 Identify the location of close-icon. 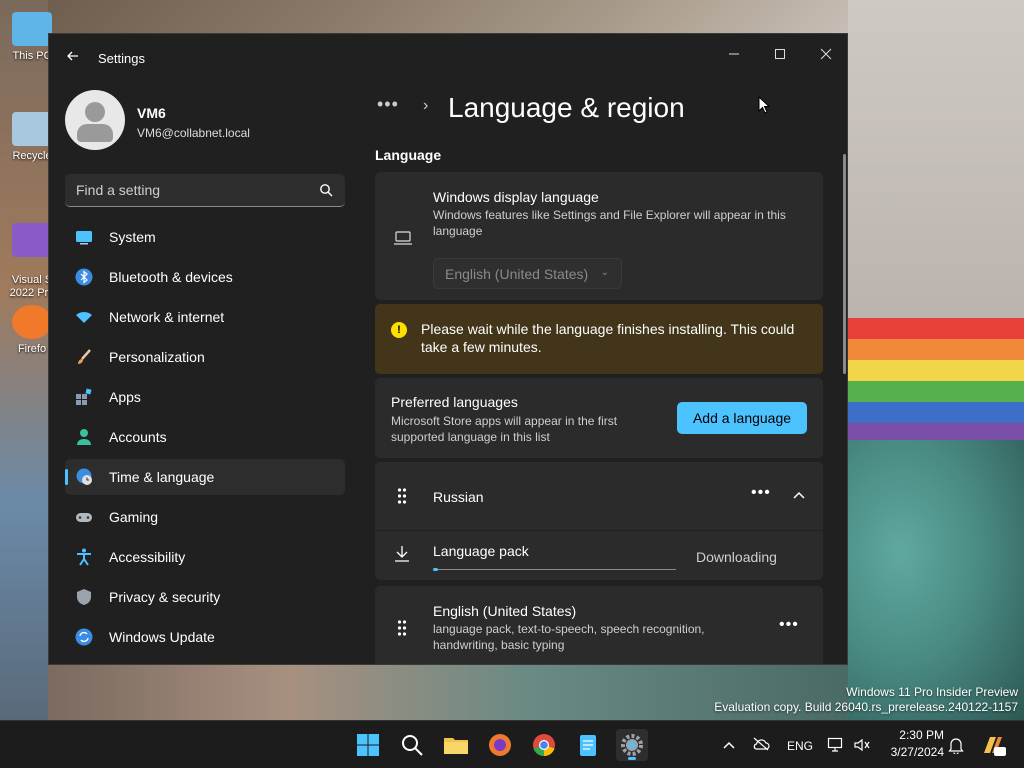
(825, 55).